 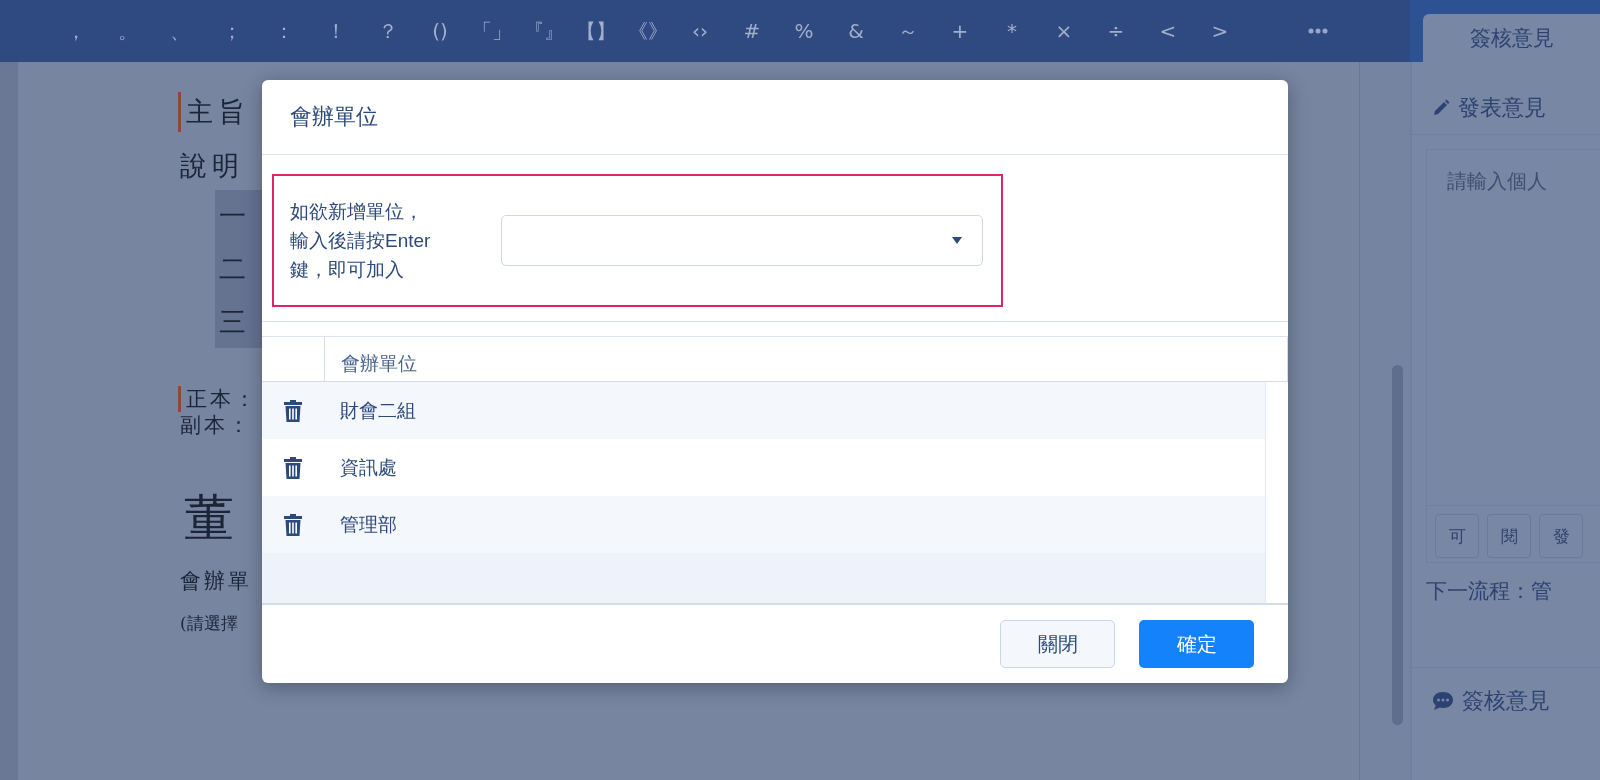 I want to click on symbol-button: ！, so click(x=336, y=31).